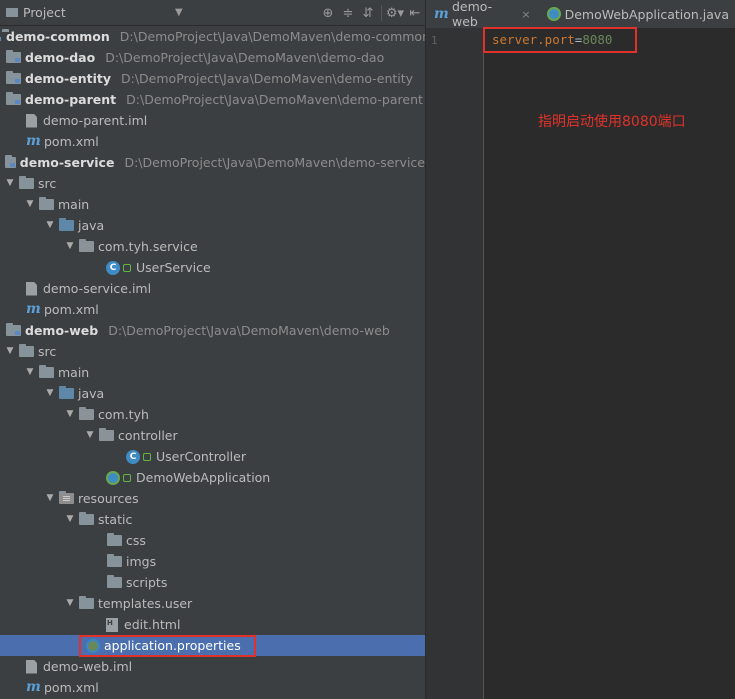 This screenshot has height=699, width=735. Describe the element at coordinates (212, 624) in the screenshot. I see `tree-row: edit.html` at that location.